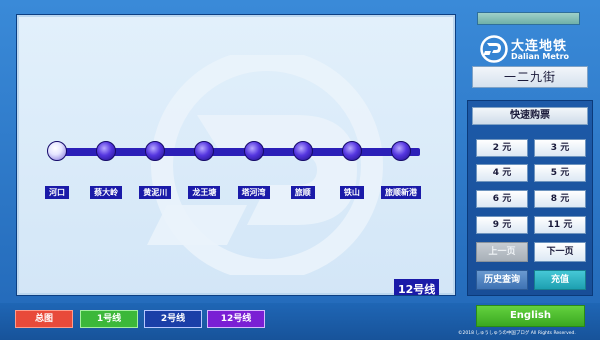  Describe the element at coordinates (560, 225) in the screenshot. I see `fare-button: 11 元` at that location.